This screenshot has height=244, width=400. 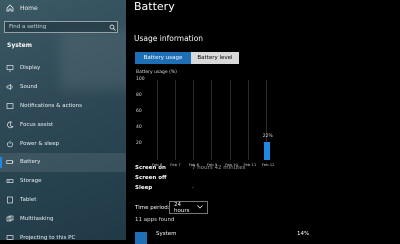 What do you see at coordinates (169, 38) in the screenshot?
I see `usage-heading: Usage information` at bounding box center [169, 38].